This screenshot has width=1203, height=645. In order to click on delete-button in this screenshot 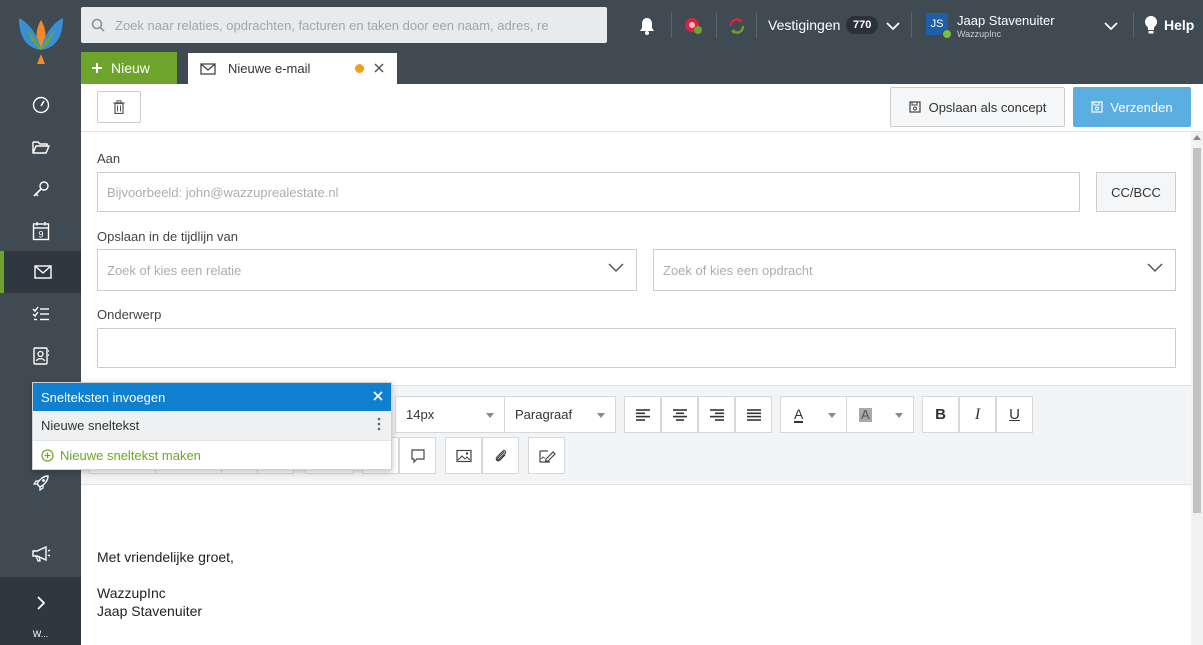, I will do `click(119, 107)`.